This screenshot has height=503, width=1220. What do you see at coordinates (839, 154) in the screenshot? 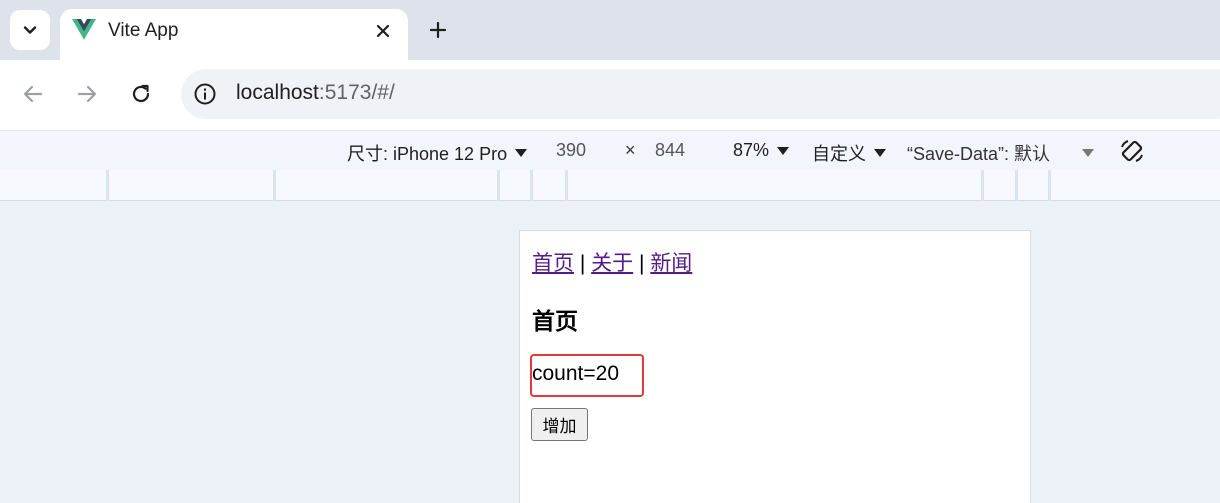
I see `throttle-label: 自定义` at bounding box center [839, 154].